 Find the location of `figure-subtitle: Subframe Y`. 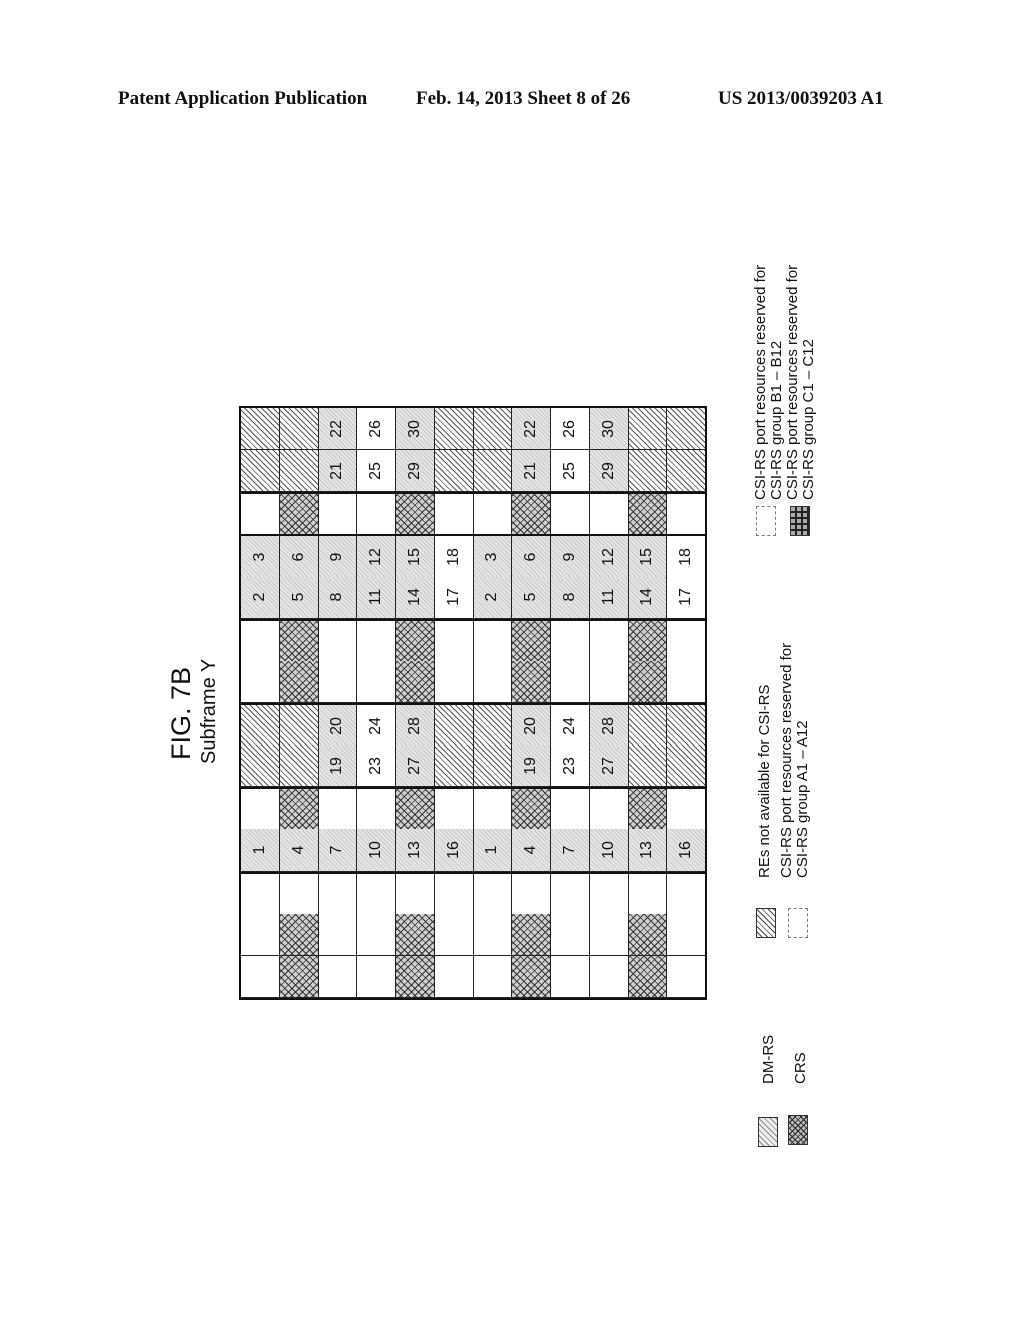

figure-subtitle: Subframe Y is located at coordinates (209, 711).